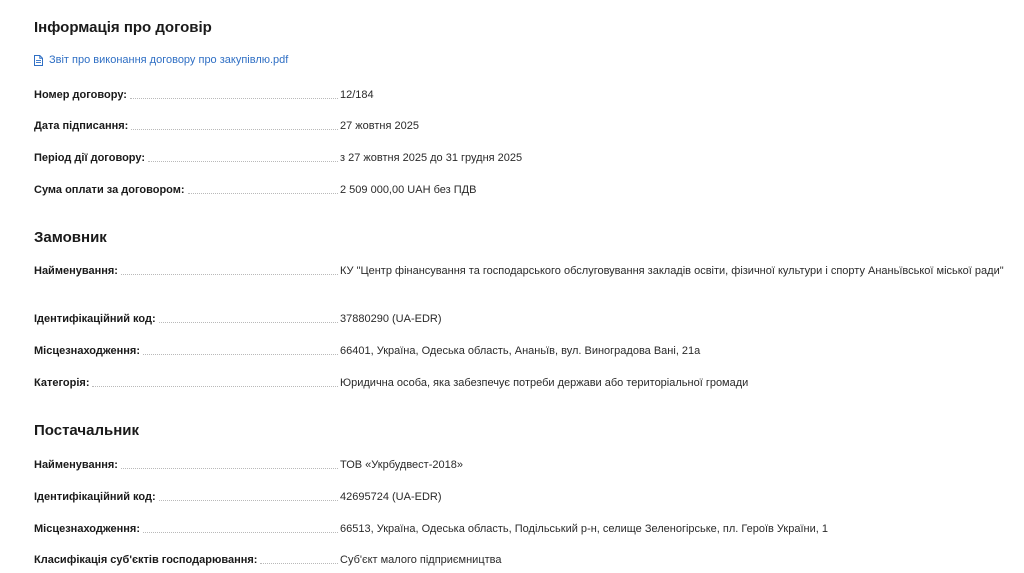  Describe the element at coordinates (431, 158) in the screenshot. I see `contract-period-value: з 27 жовтня 2025 до 31 грудня 2025` at that location.